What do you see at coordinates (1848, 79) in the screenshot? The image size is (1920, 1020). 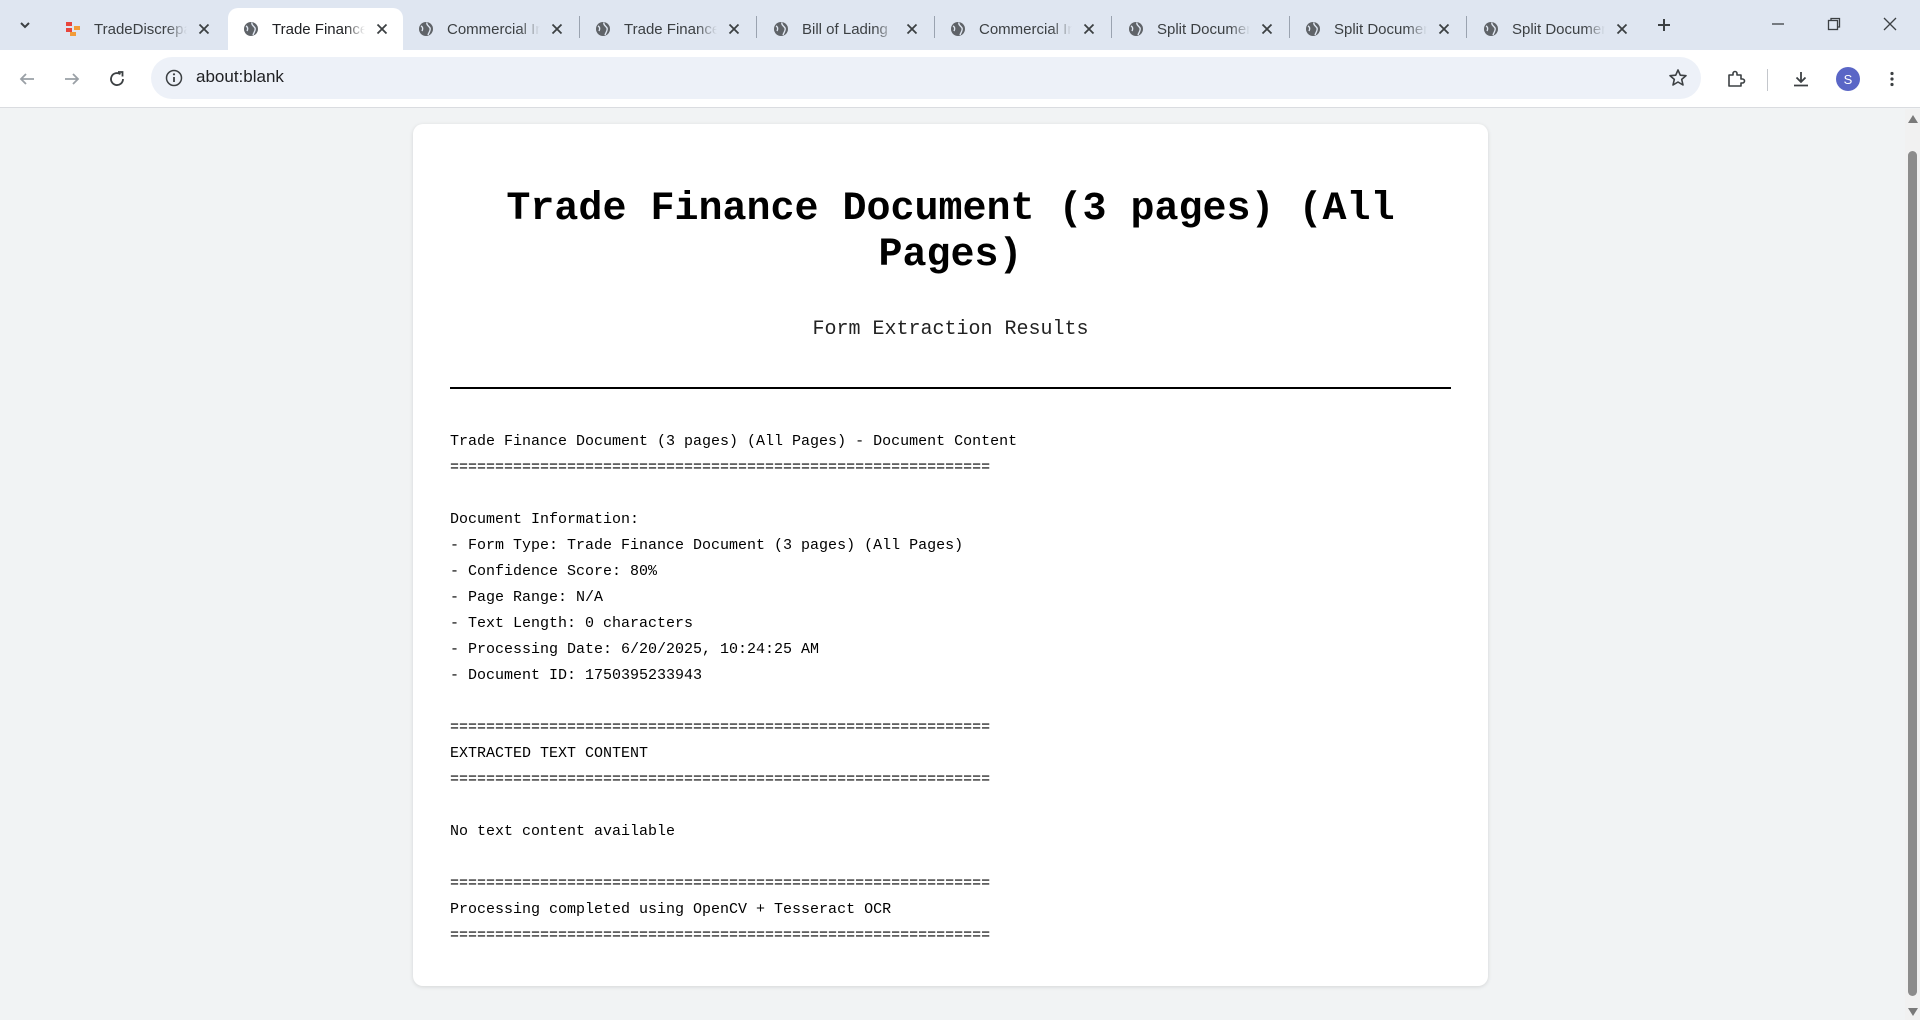 I see `profile-avatar: S` at bounding box center [1848, 79].